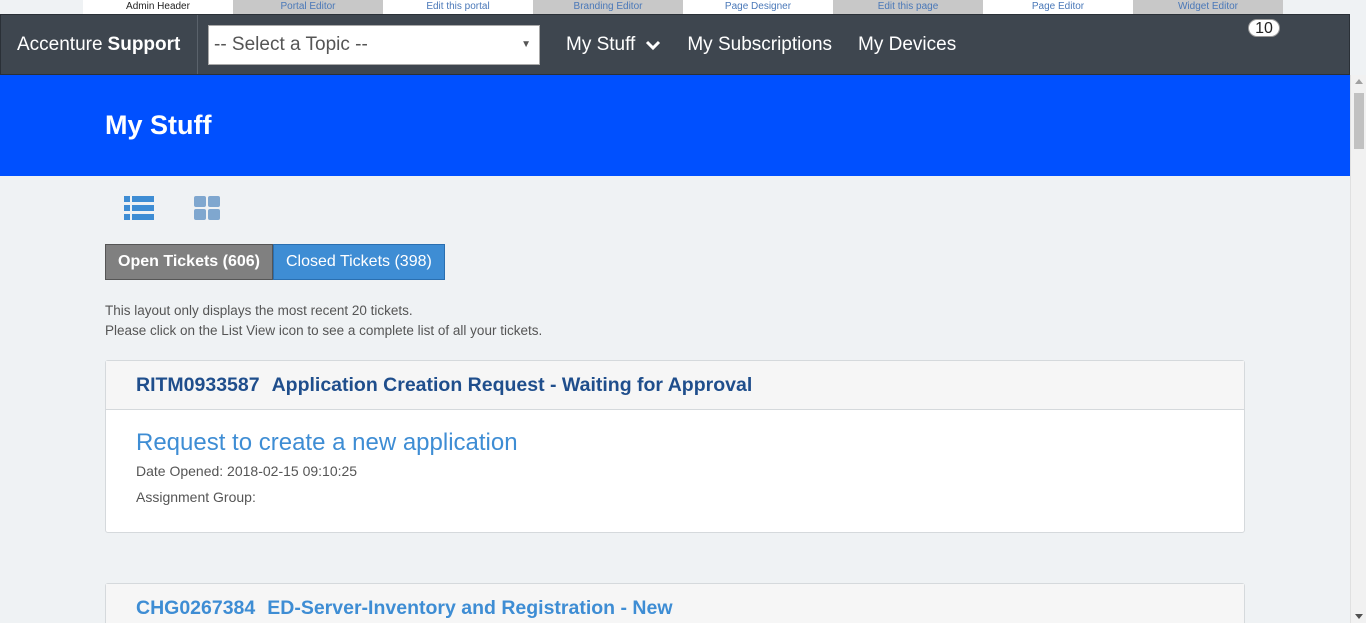 Image resolution: width=1366 pixels, height=623 pixels. I want to click on admin-tab-edit-page: Edit this page, so click(908, 7).